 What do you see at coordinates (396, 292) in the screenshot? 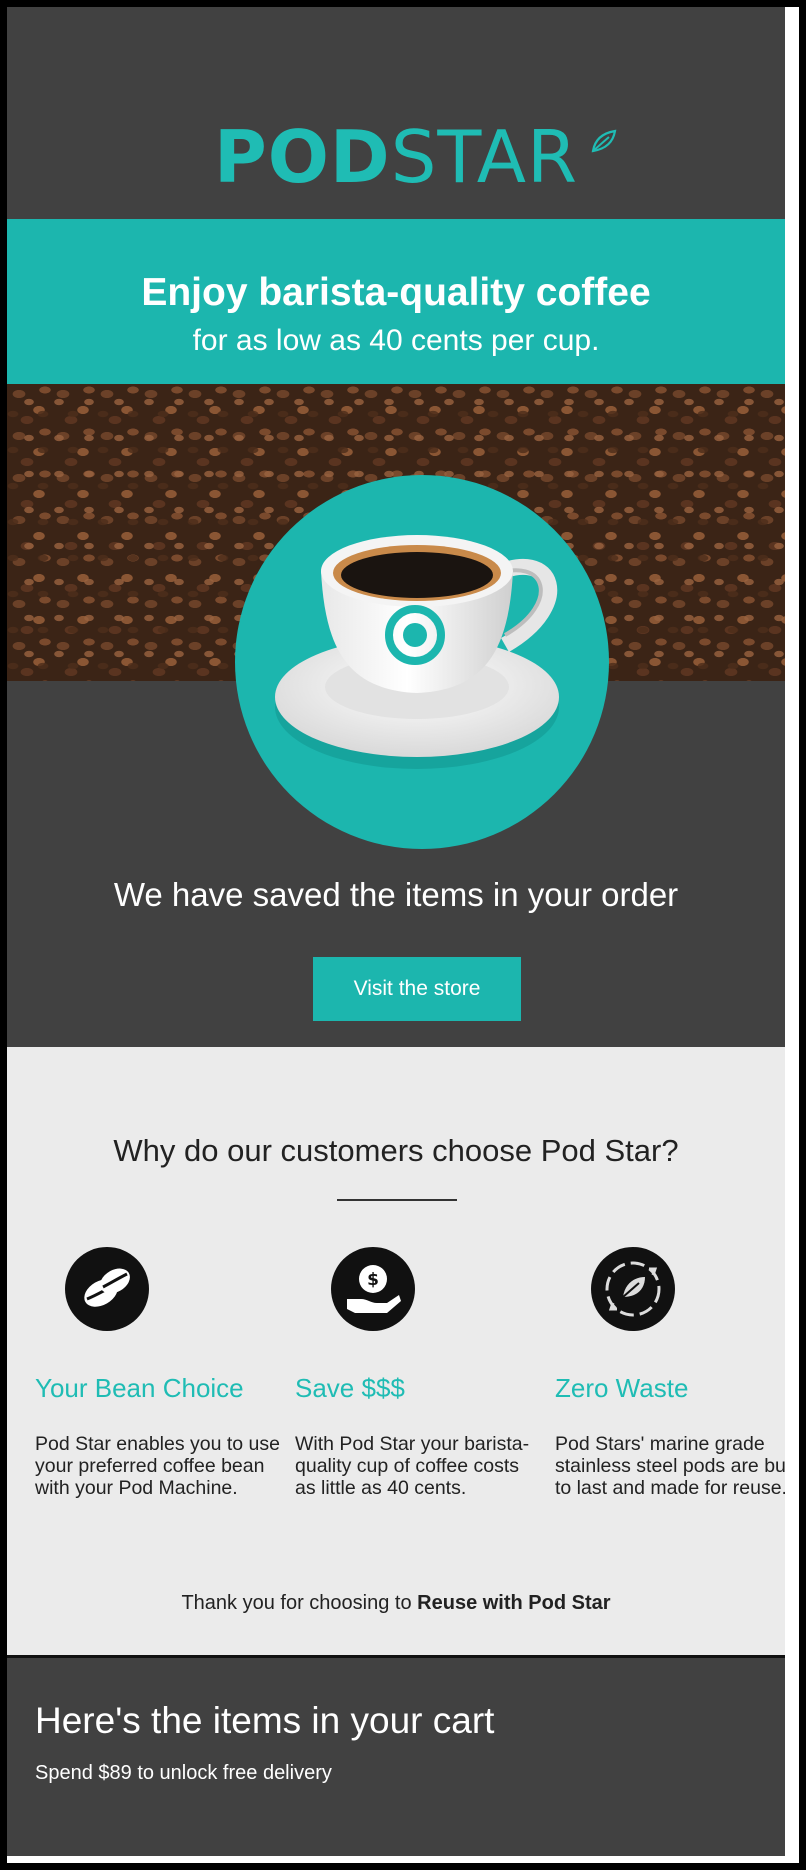
I see `hero-title: Enjoy barista-quality coffee` at bounding box center [396, 292].